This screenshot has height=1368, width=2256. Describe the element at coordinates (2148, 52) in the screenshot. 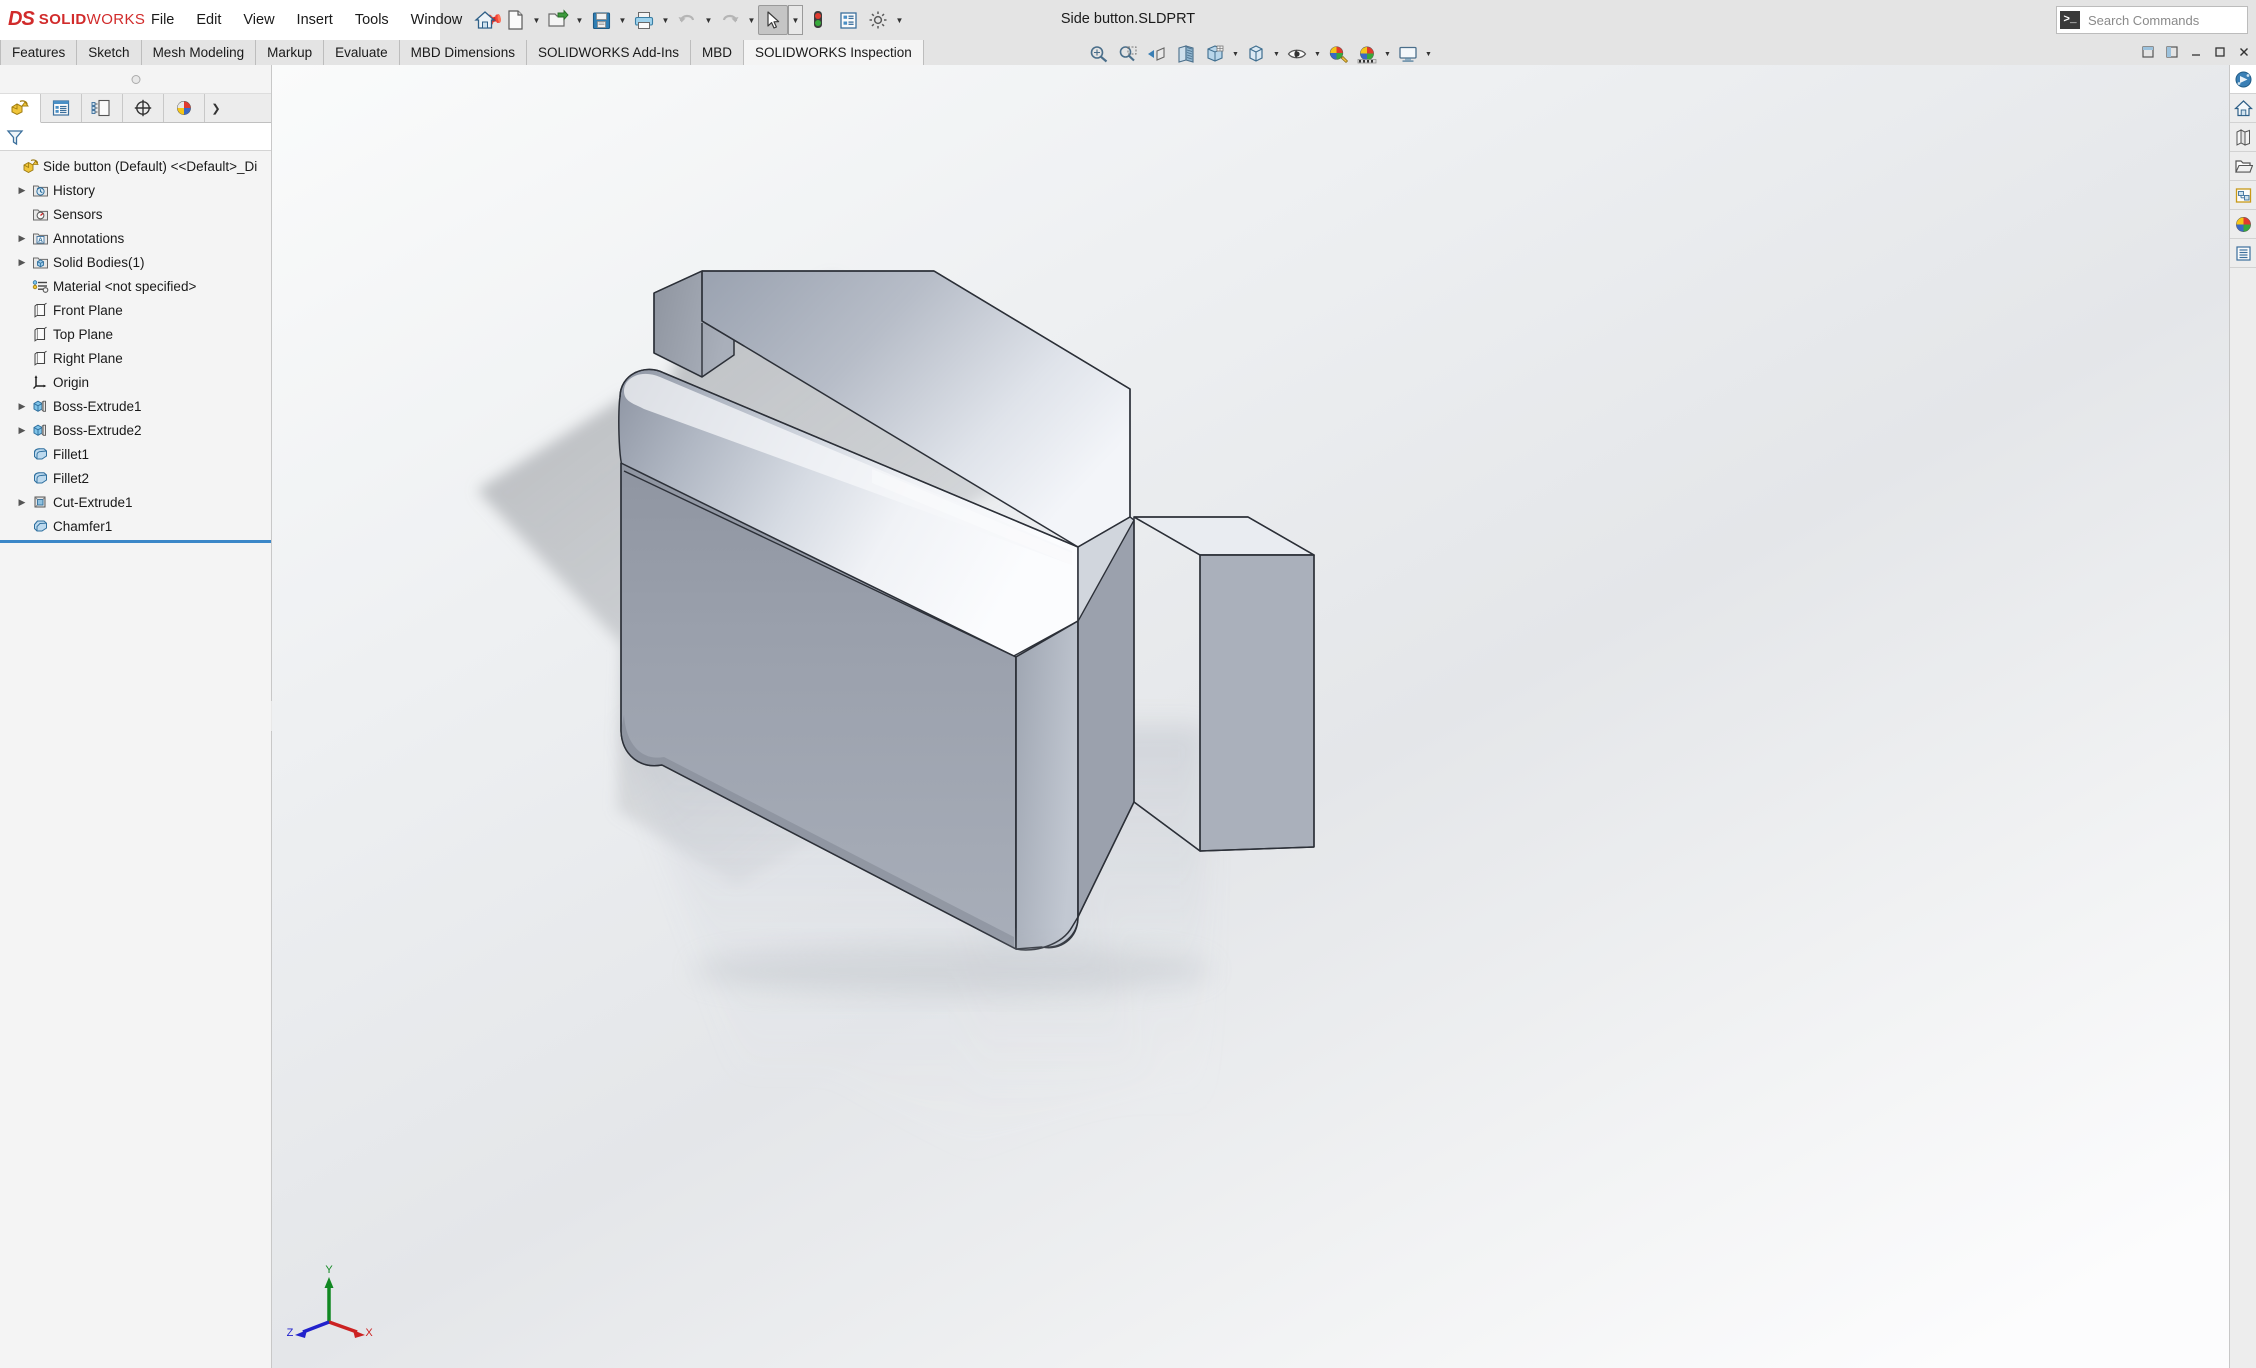

I see `restore-pane-button` at that location.